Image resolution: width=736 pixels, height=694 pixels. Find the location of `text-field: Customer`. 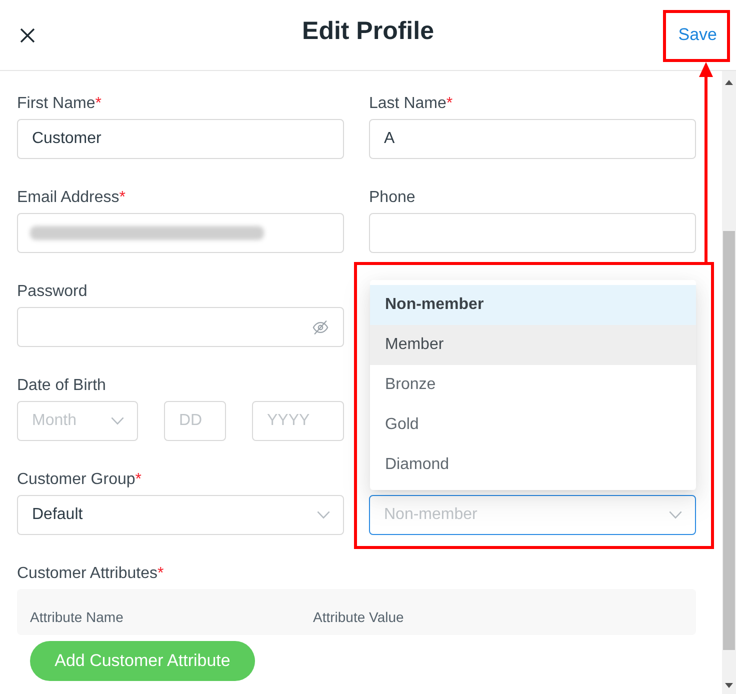

text-field: Customer is located at coordinates (180, 139).